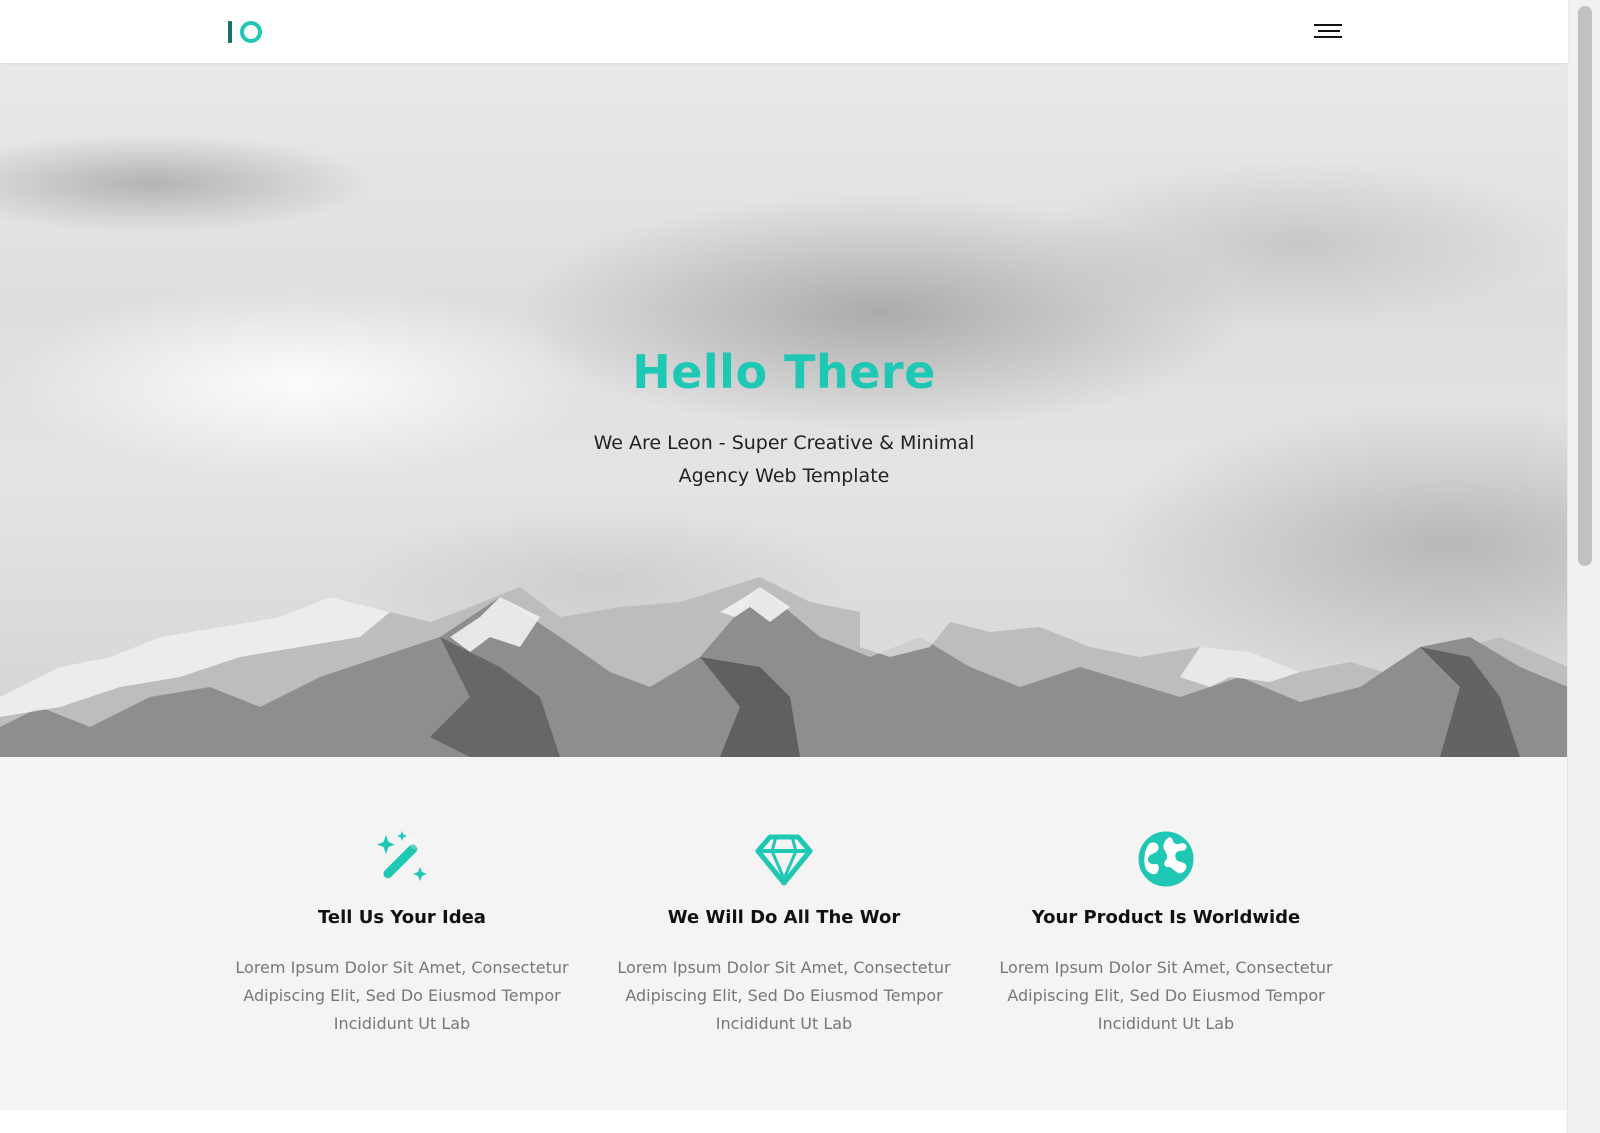 The height and width of the screenshot is (1133, 1600). I want to click on diamond-icon, so click(784, 860).